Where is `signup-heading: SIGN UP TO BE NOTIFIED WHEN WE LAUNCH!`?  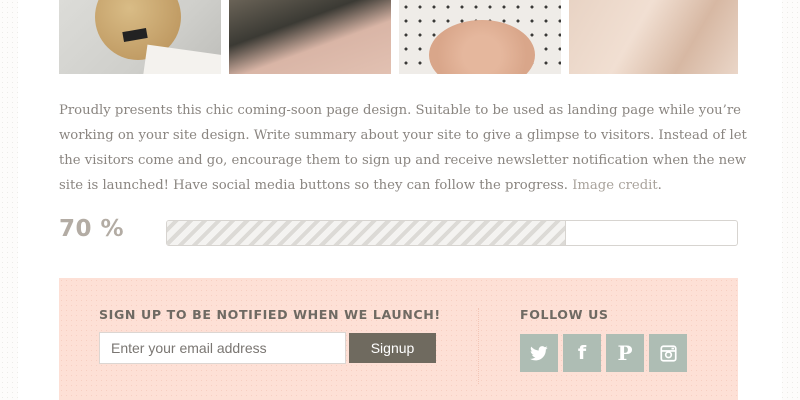
signup-heading: SIGN UP TO BE NOTIFIED WHEN WE LAUNCH! is located at coordinates (270, 314).